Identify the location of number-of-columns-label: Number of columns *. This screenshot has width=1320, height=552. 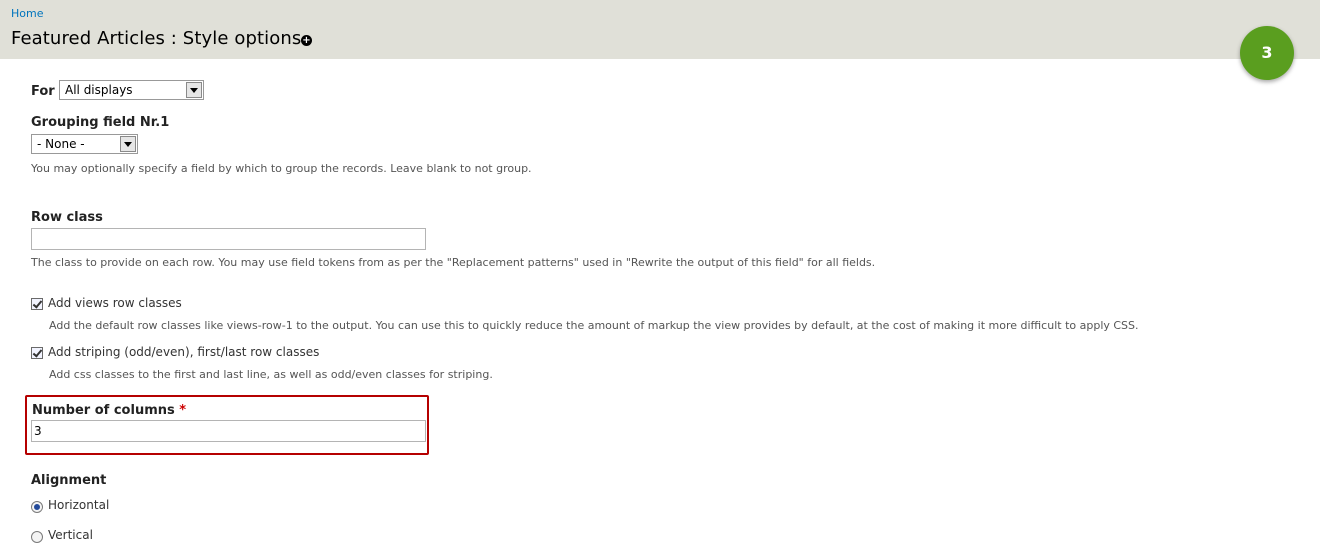
(109, 410).